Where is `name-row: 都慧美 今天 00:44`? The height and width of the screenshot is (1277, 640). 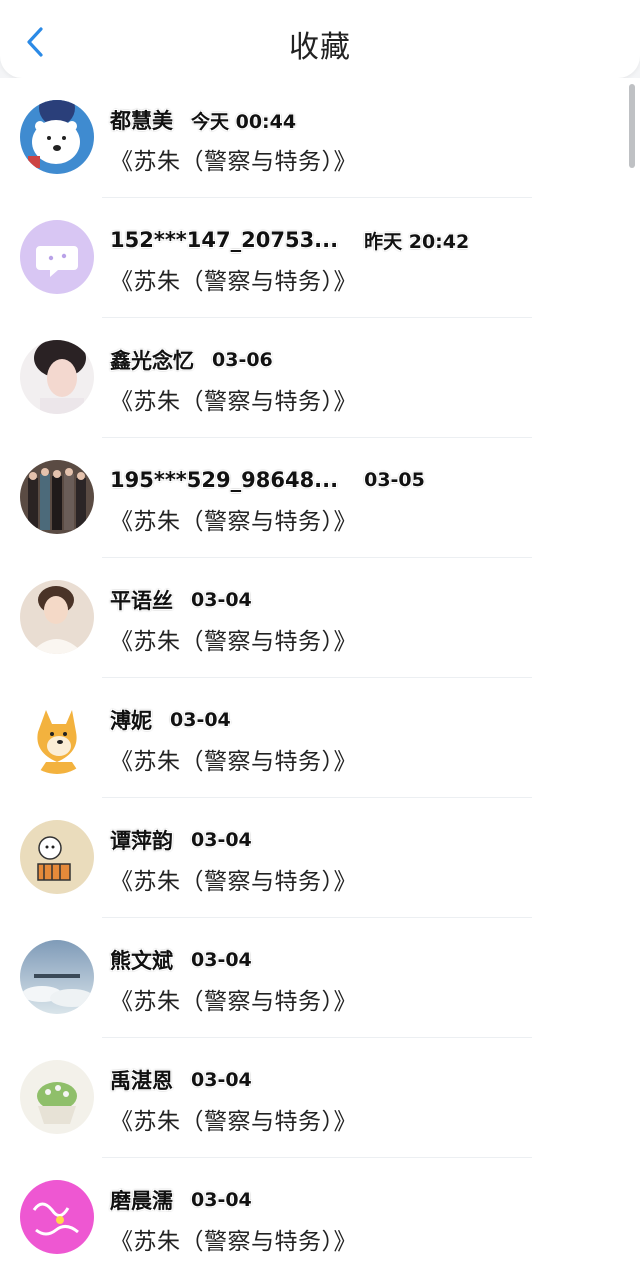 name-row: 都慧美 今天 00:44 is located at coordinates (203, 120).